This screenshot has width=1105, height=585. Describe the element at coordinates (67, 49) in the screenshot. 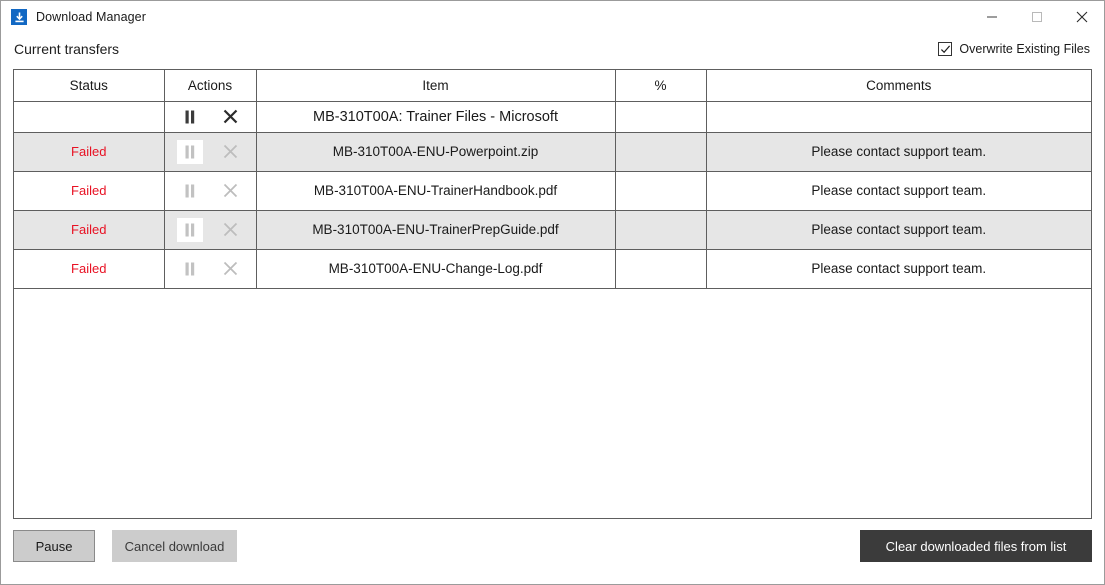

I see `current-transfers-label: Current transfers` at that location.